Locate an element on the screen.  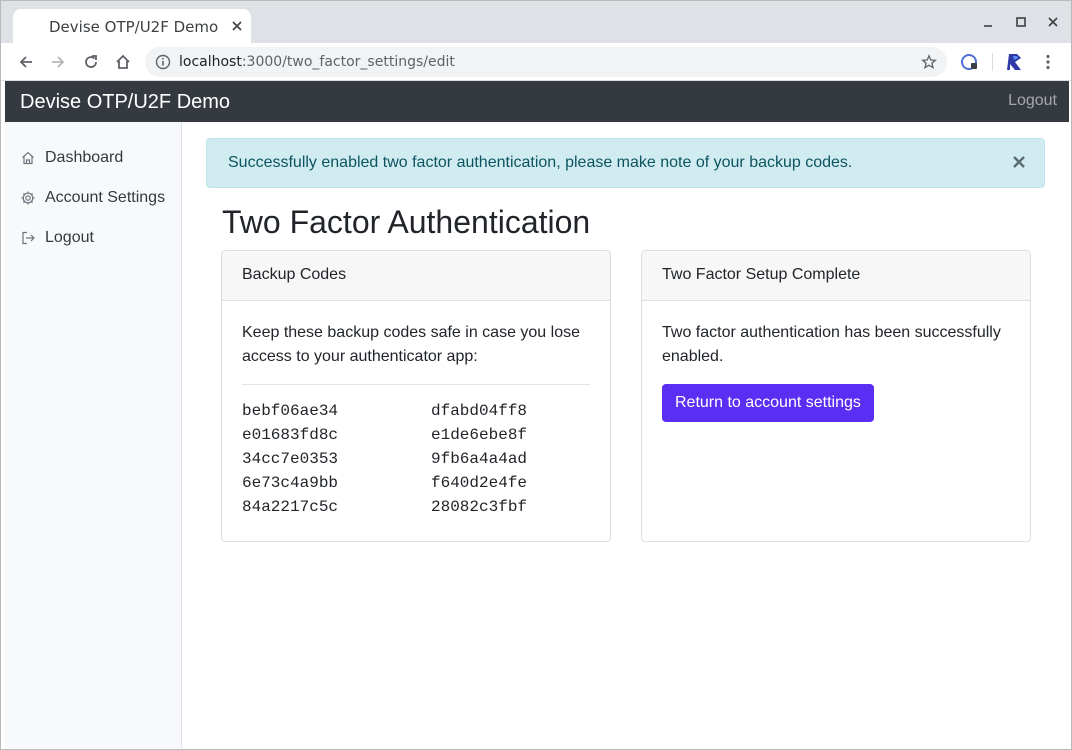
tab-title: Devise OTP/U2F Demo is located at coordinates (134, 27).